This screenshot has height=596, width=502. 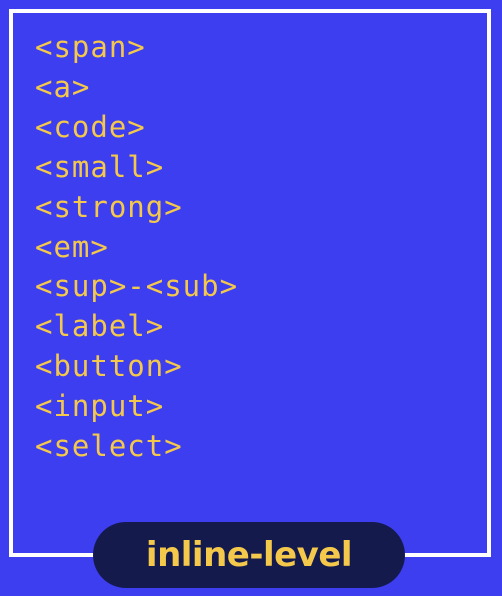 What do you see at coordinates (72, 246) in the screenshot?
I see `tag-em: <em>` at bounding box center [72, 246].